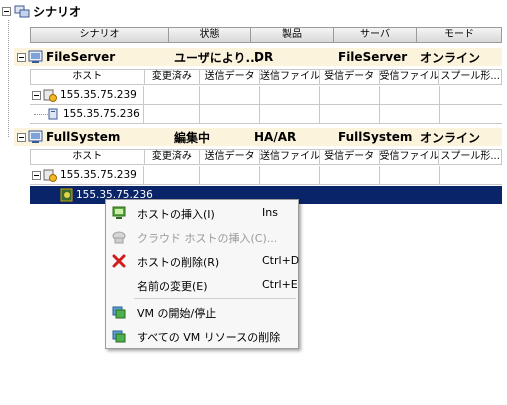 The image size is (507, 405). Describe the element at coordinates (119, 336) in the screenshot. I see `vm-delete-resources-icon` at that location.